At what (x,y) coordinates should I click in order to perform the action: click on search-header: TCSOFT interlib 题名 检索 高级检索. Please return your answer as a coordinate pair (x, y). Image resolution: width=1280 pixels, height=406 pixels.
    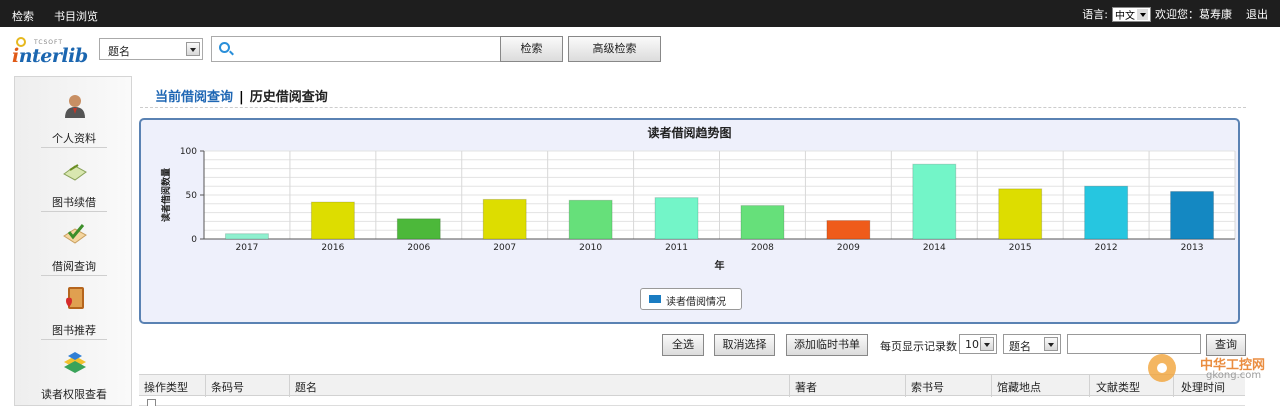
    Looking at the image, I should click on (640, 50).